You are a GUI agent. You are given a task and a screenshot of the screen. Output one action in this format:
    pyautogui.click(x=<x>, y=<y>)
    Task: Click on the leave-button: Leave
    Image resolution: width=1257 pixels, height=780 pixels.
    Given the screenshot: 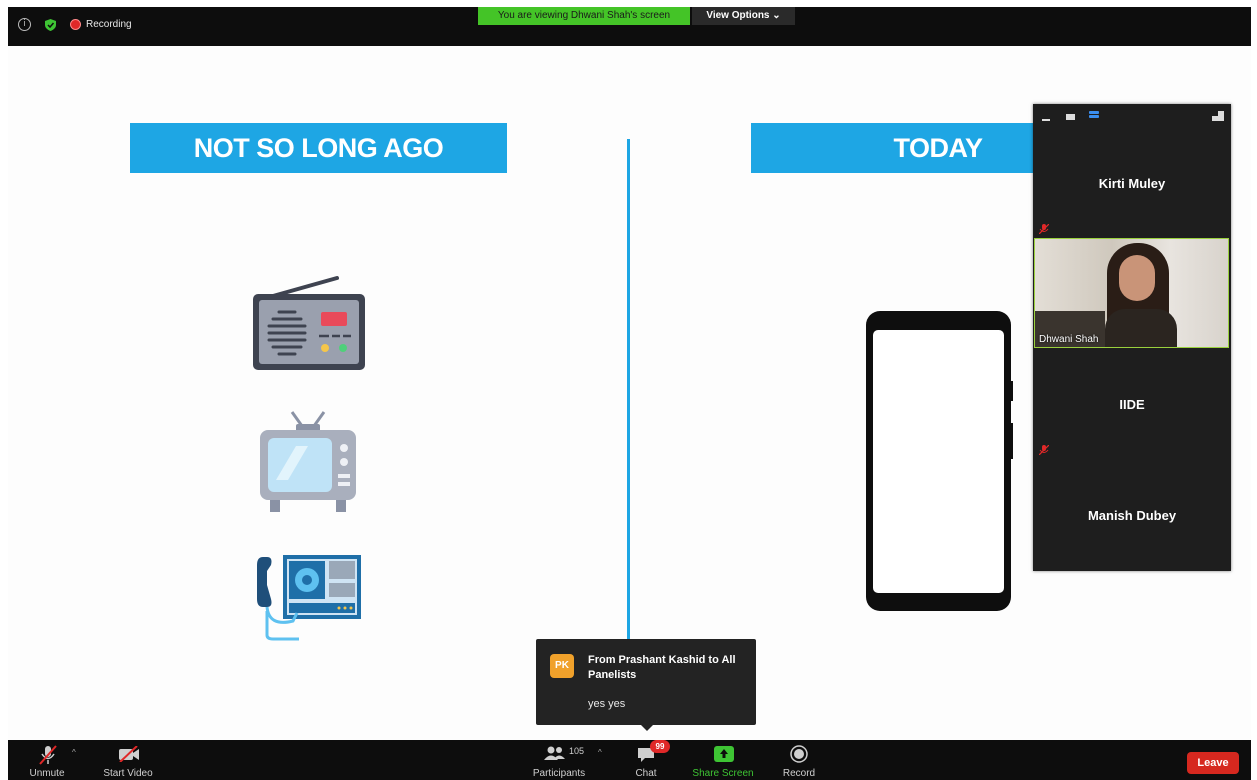 What is the action you would take?
    pyautogui.click(x=1213, y=763)
    